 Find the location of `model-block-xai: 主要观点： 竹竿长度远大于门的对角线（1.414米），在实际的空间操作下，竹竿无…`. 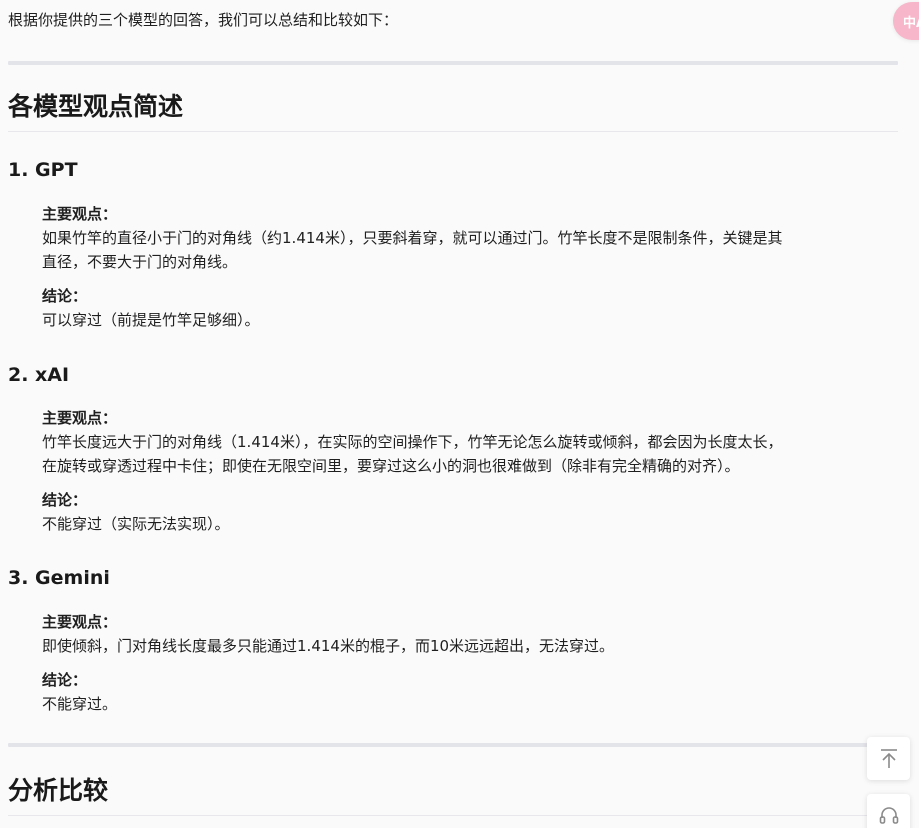

model-block-xai: 主要观点： 竹竿长度远大于门的对角线（1.414米），在实际的空间操作下，竹竿无… is located at coordinates (472, 471).